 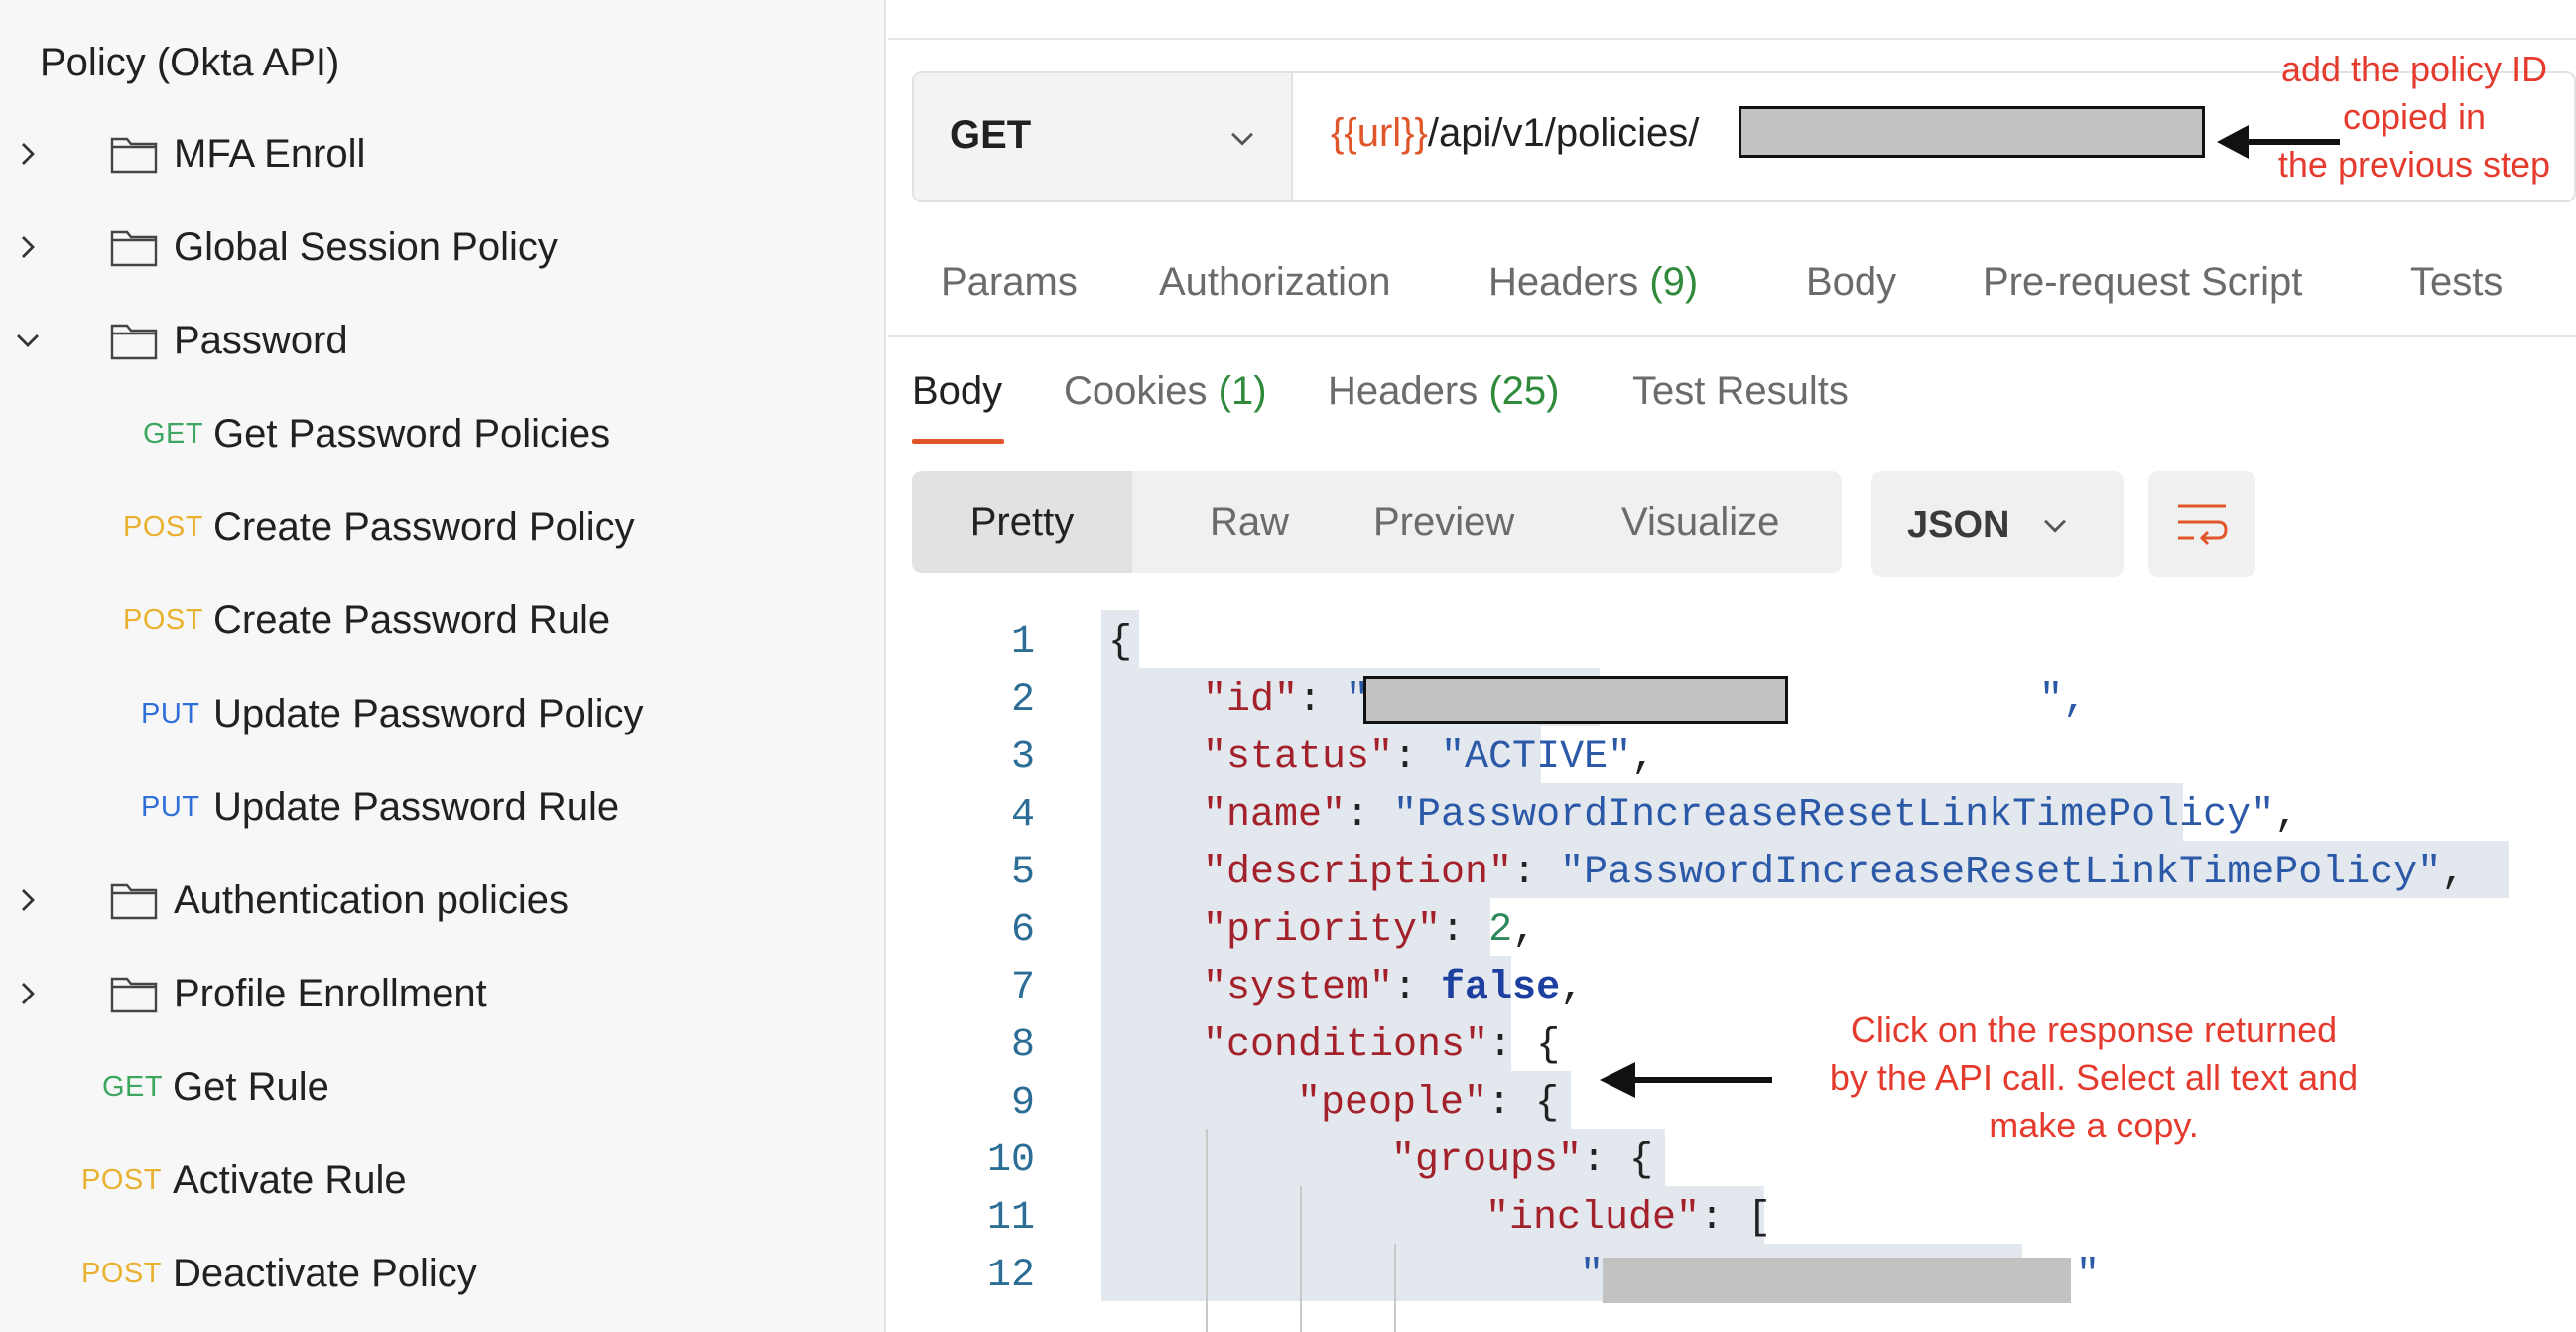 I want to click on annotation-line: Click on the response returned, so click(x=2094, y=1029).